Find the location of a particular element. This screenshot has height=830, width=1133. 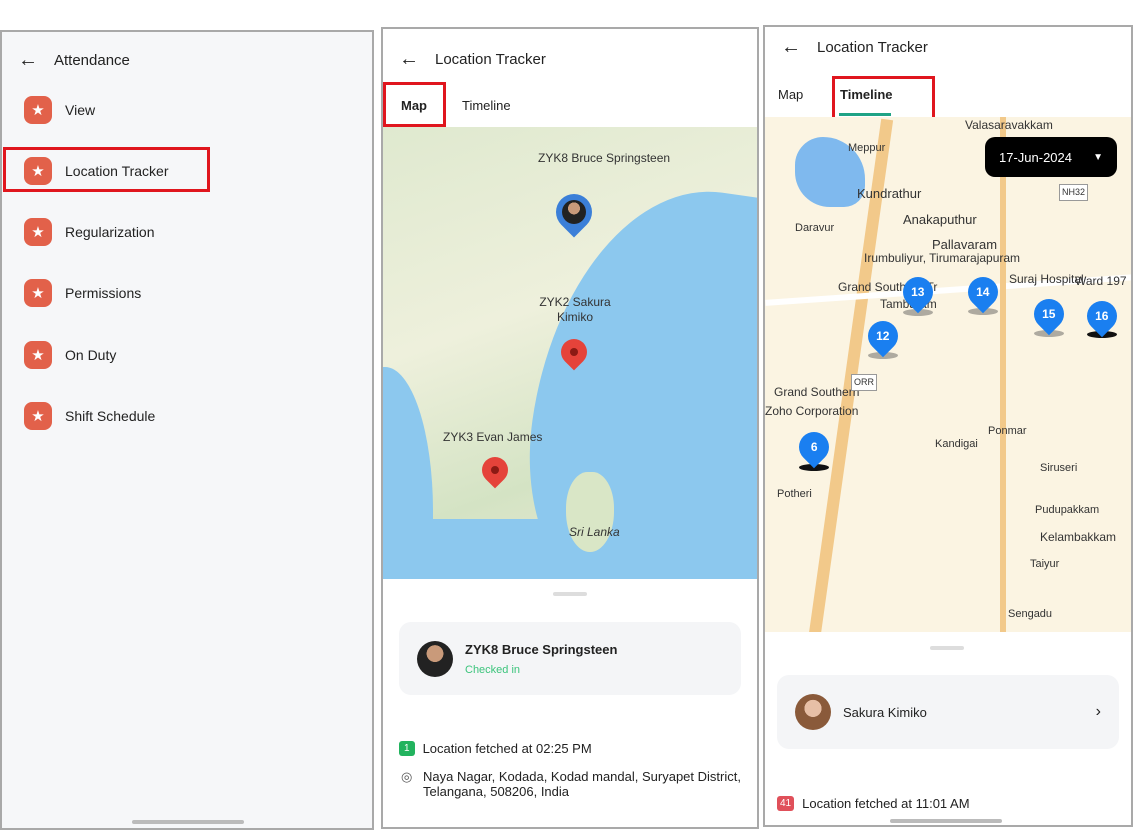

fetch-row: 1 Location fetched at 02:25 PM is located at coordinates (495, 748).